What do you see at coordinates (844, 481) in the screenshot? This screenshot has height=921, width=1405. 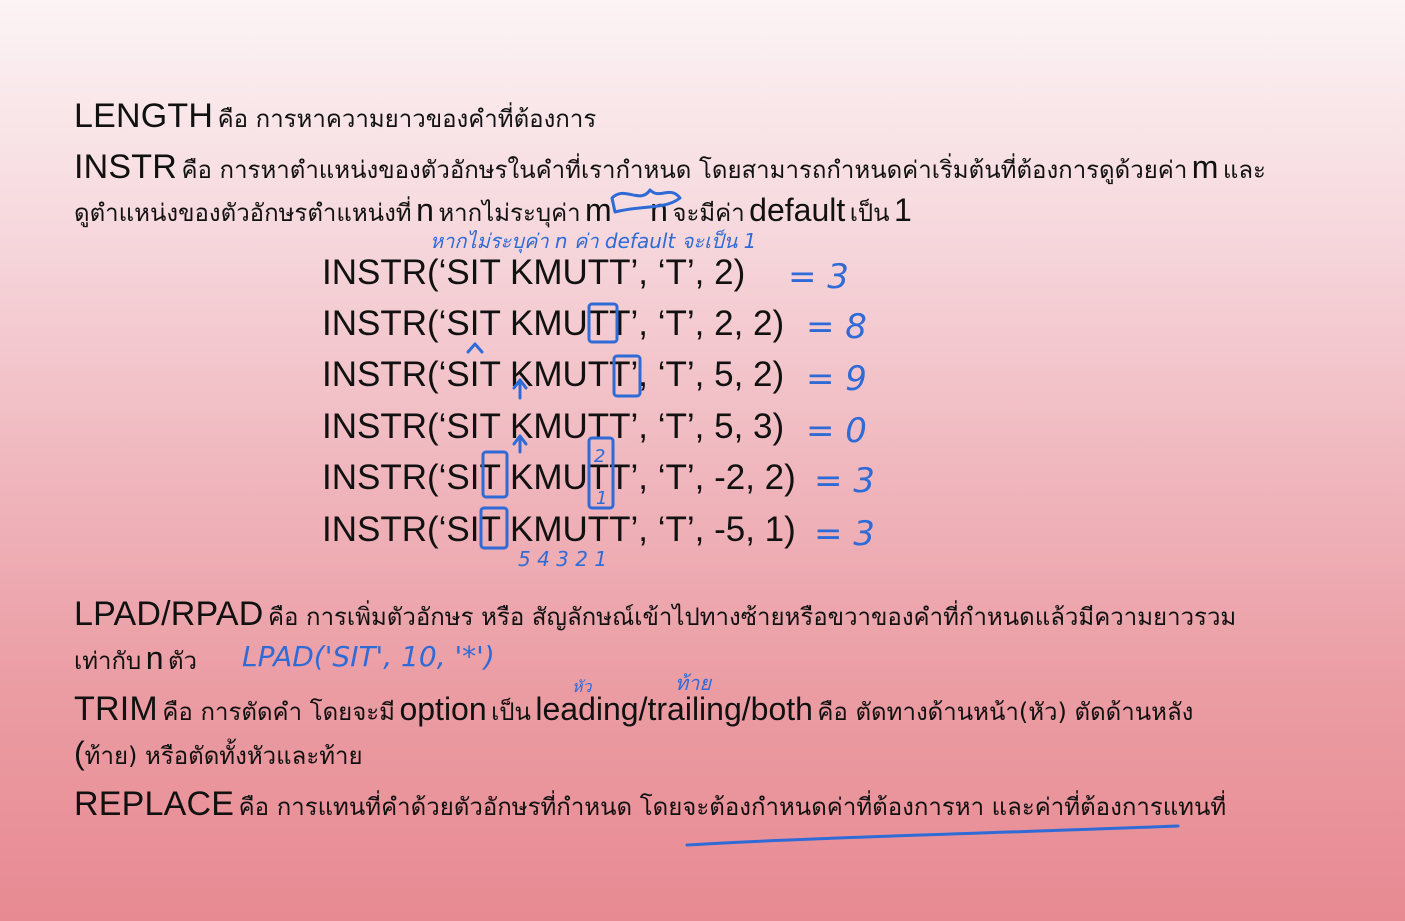 I see `result-5: = 3` at bounding box center [844, 481].